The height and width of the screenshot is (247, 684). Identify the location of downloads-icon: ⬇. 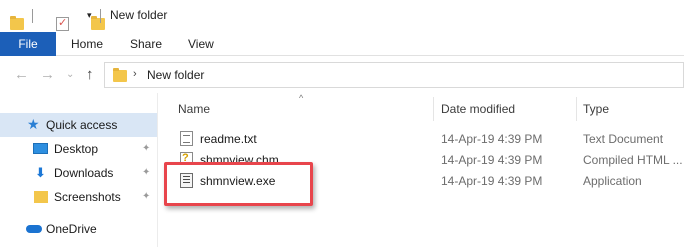
(40, 172).